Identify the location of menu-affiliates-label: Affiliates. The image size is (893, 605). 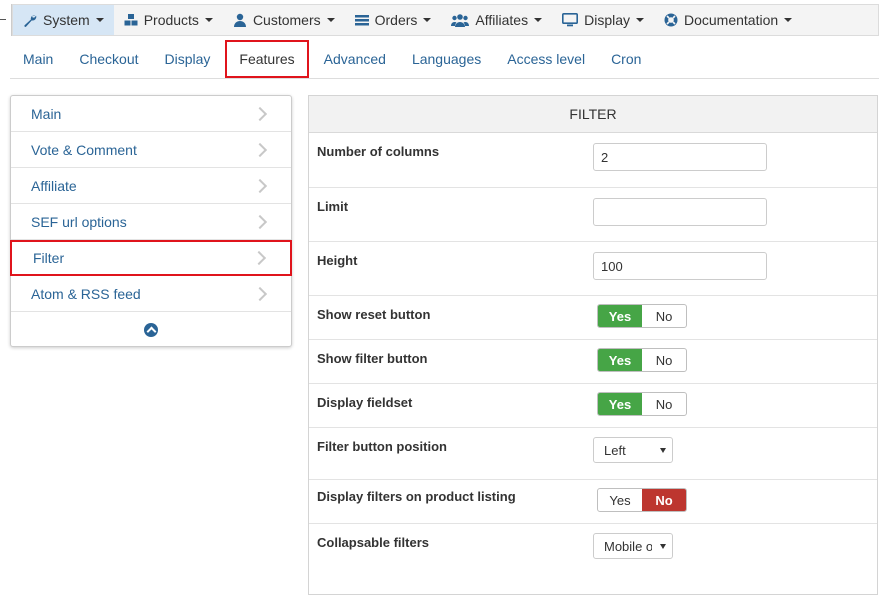
(502, 20).